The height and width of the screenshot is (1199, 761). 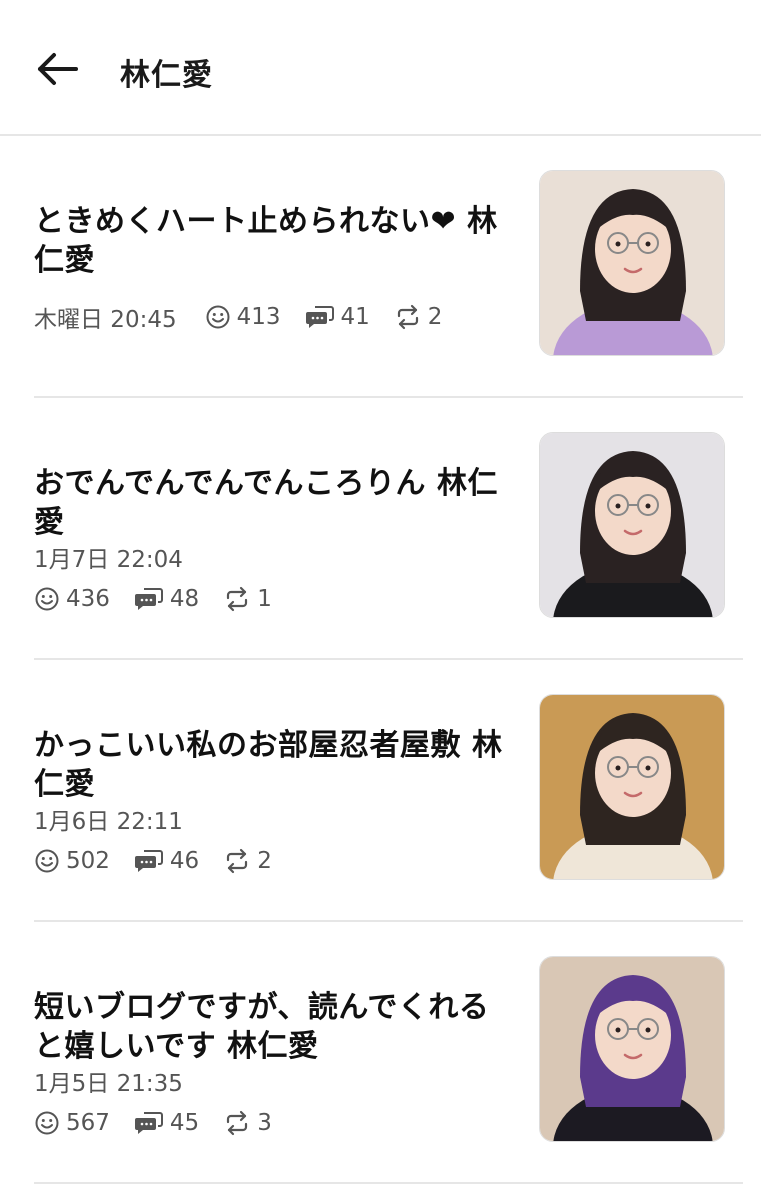 What do you see at coordinates (337, 317) in the screenshot?
I see `comment-count: 41` at bounding box center [337, 317].